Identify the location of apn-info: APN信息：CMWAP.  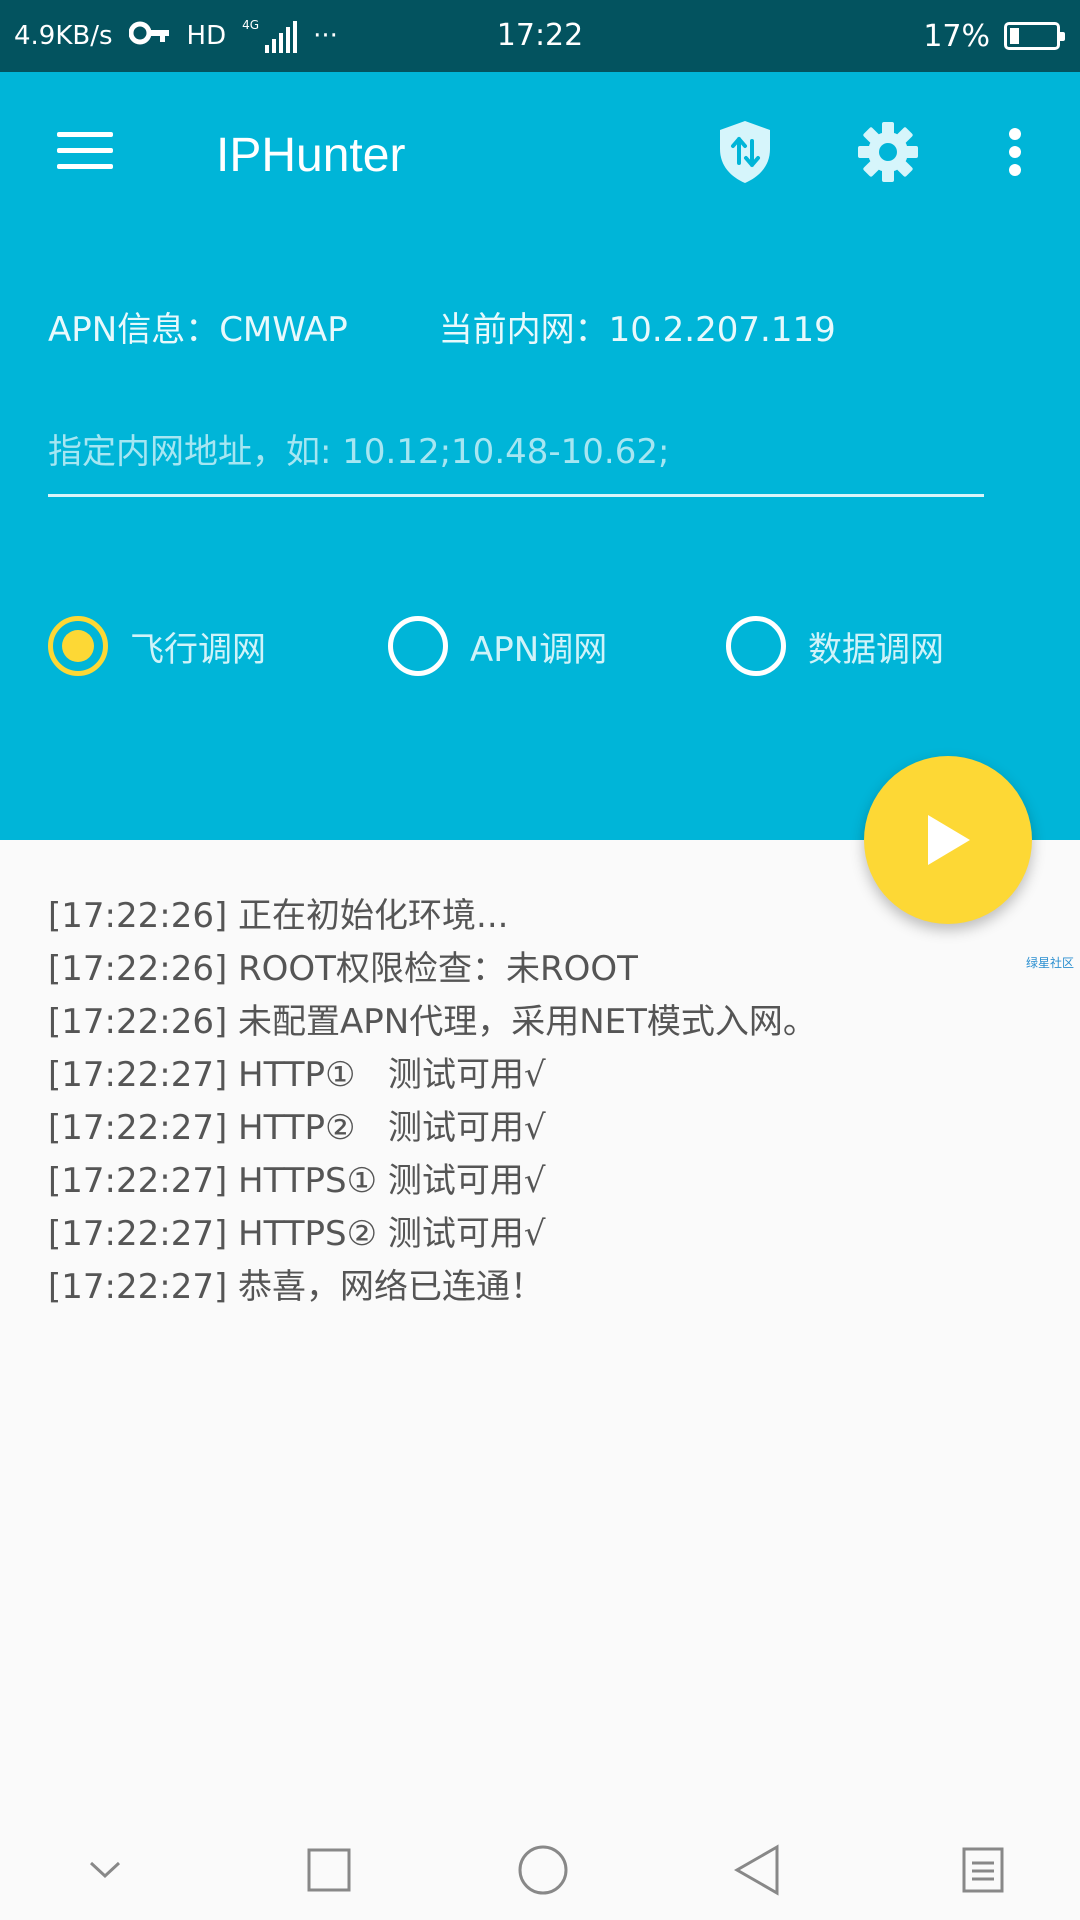
(198, 330).